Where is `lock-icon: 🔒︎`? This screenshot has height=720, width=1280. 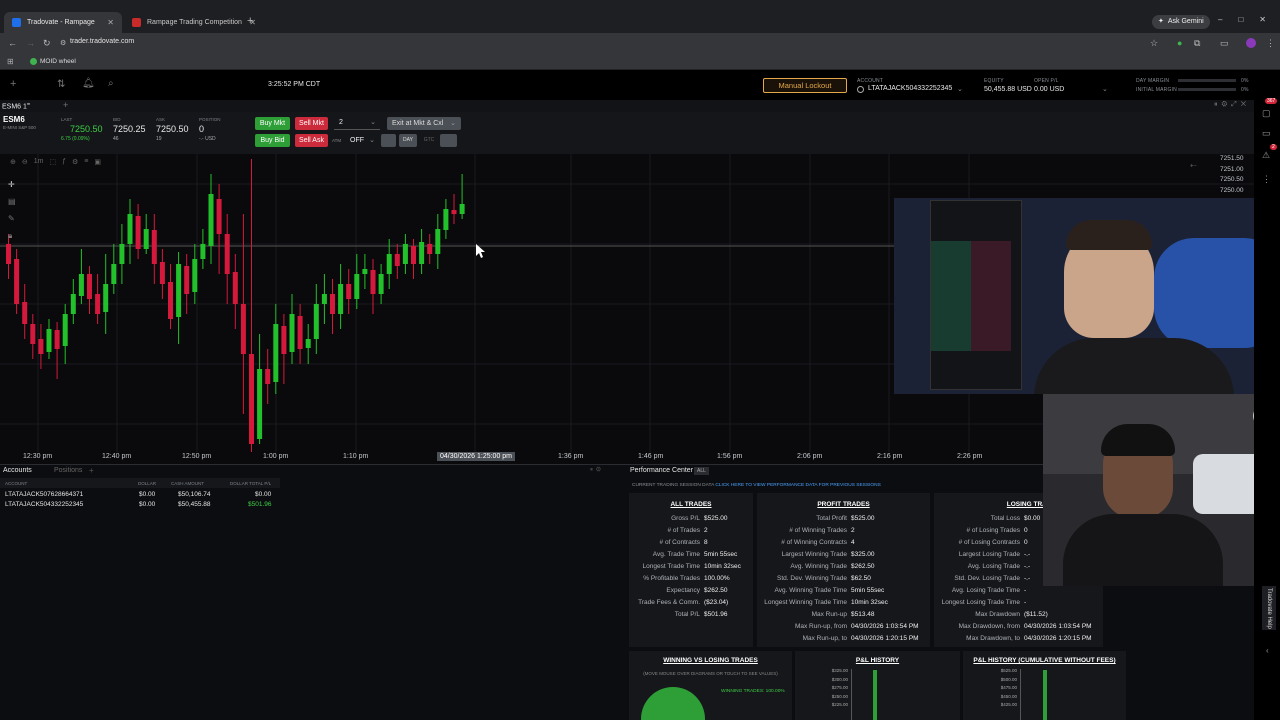 lock-icon: 🔒︎ is located at coordinates (12, 236).